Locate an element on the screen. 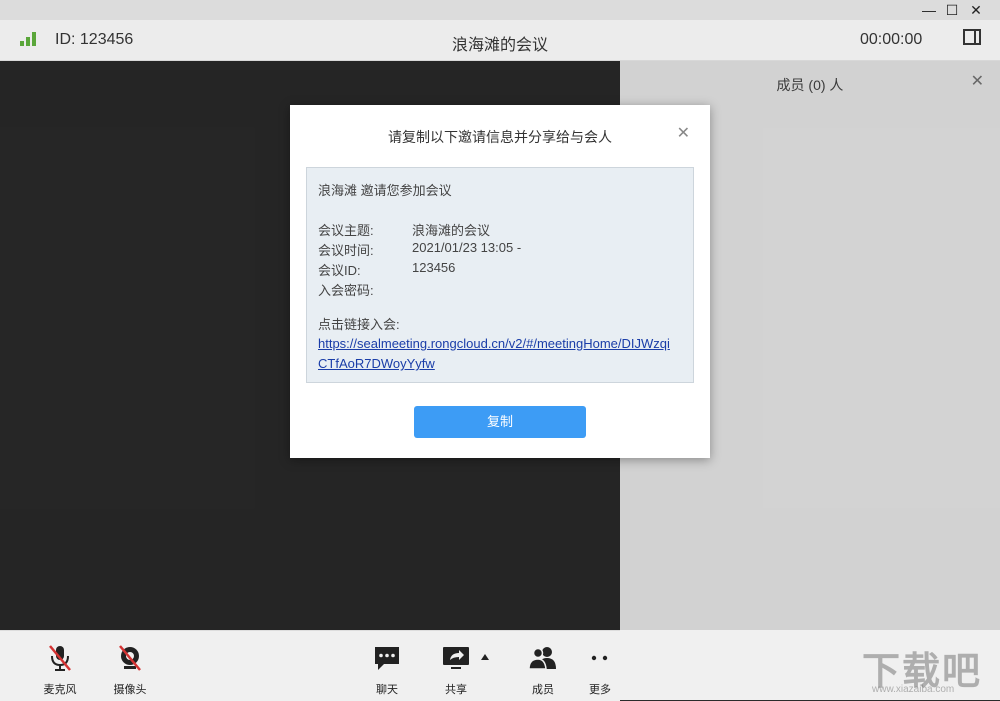  share-button: 共享 is located at coordinates (456, 670).